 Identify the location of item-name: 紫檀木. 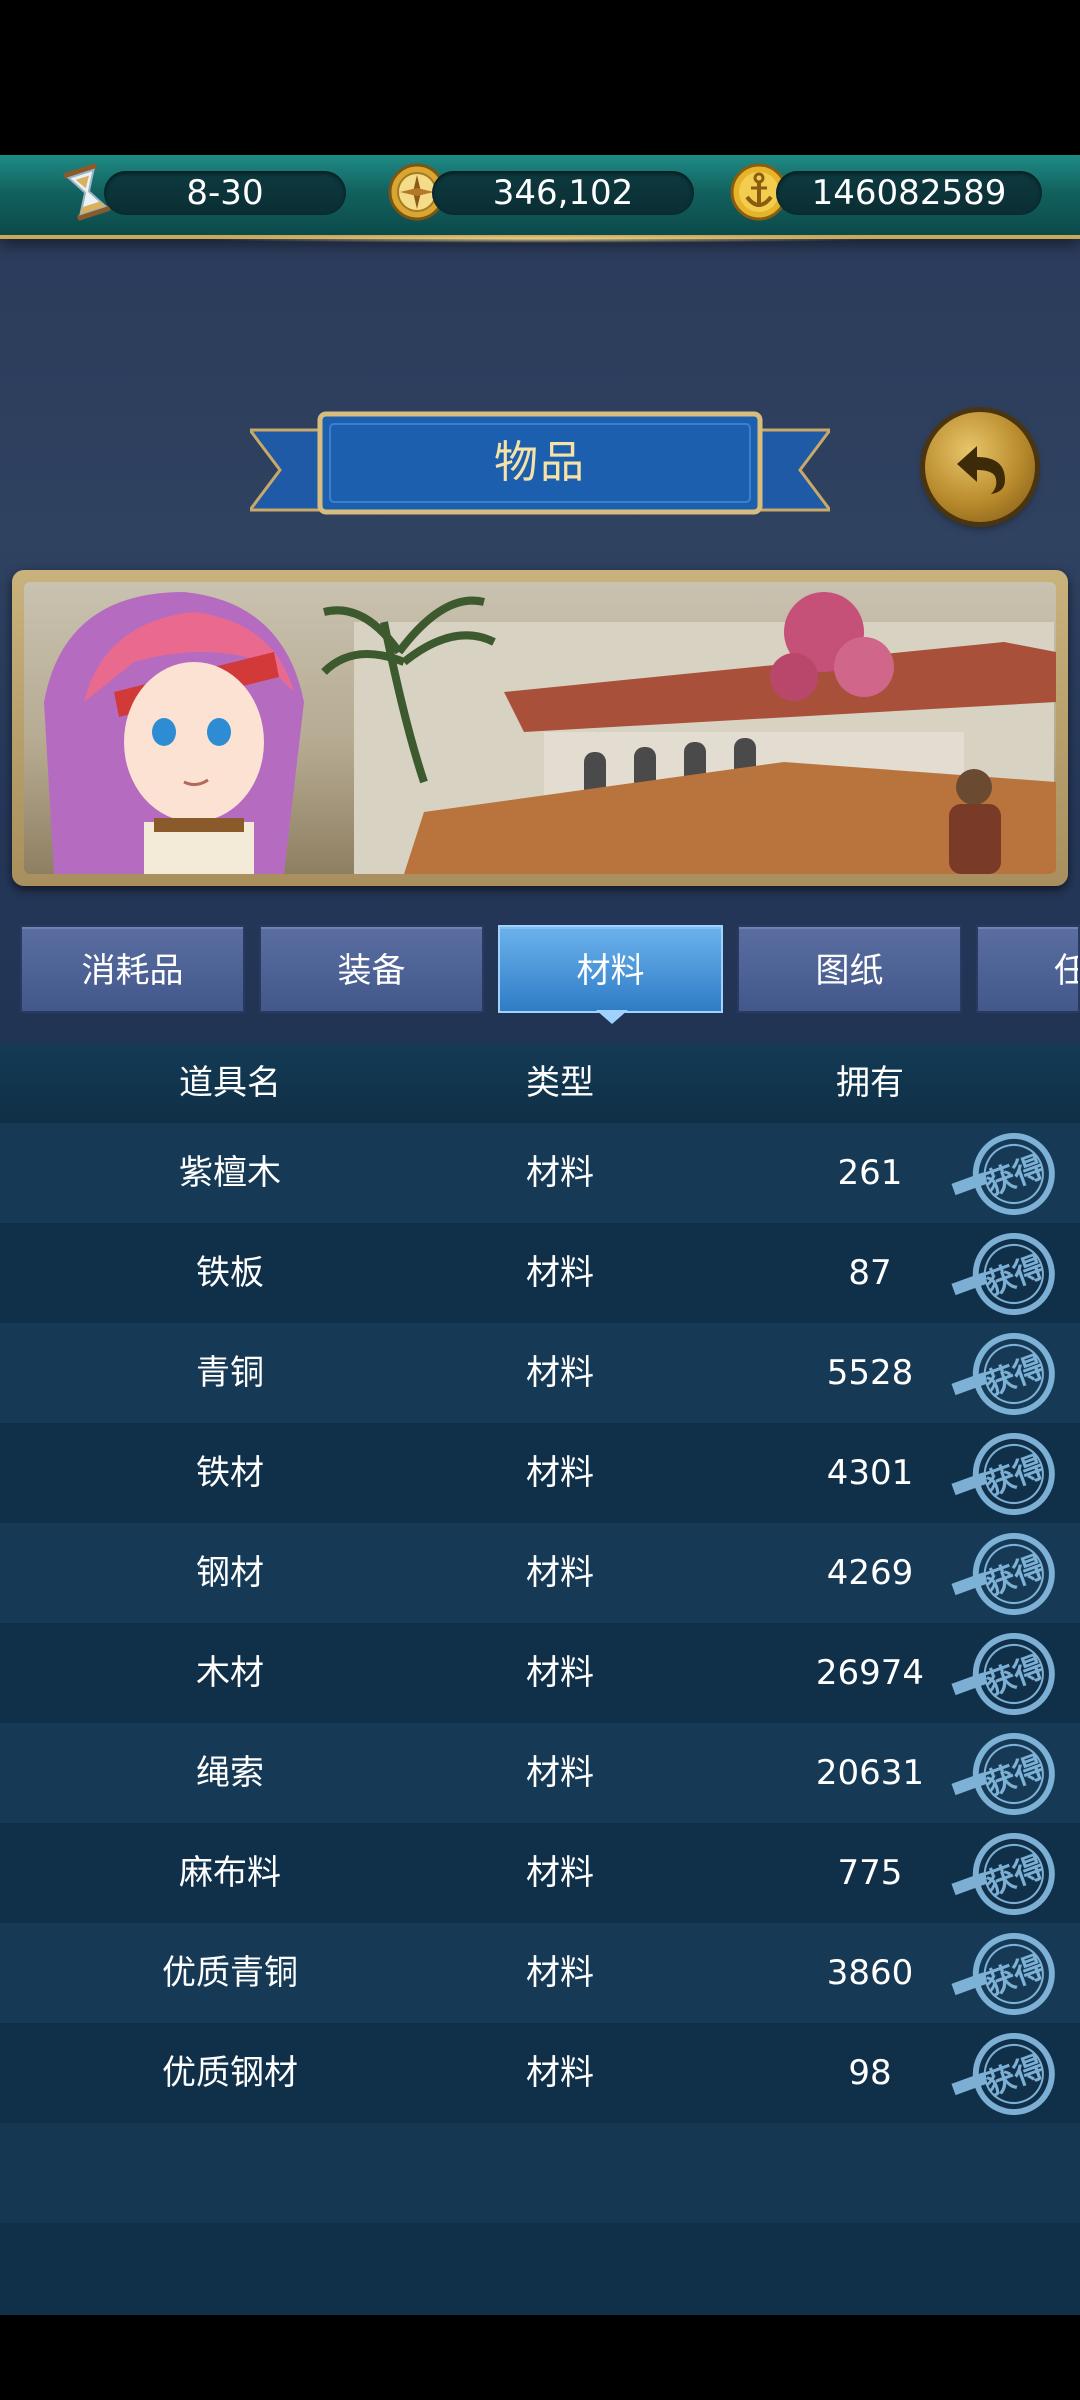
(230, 1173).